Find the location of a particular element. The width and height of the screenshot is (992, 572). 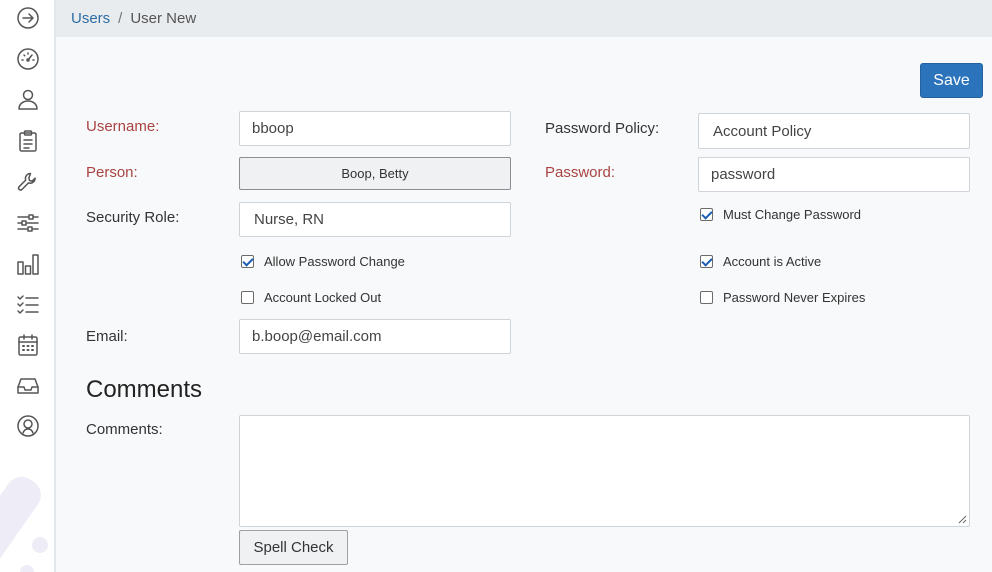

checklist-icon is located at coordinates (28, 304).